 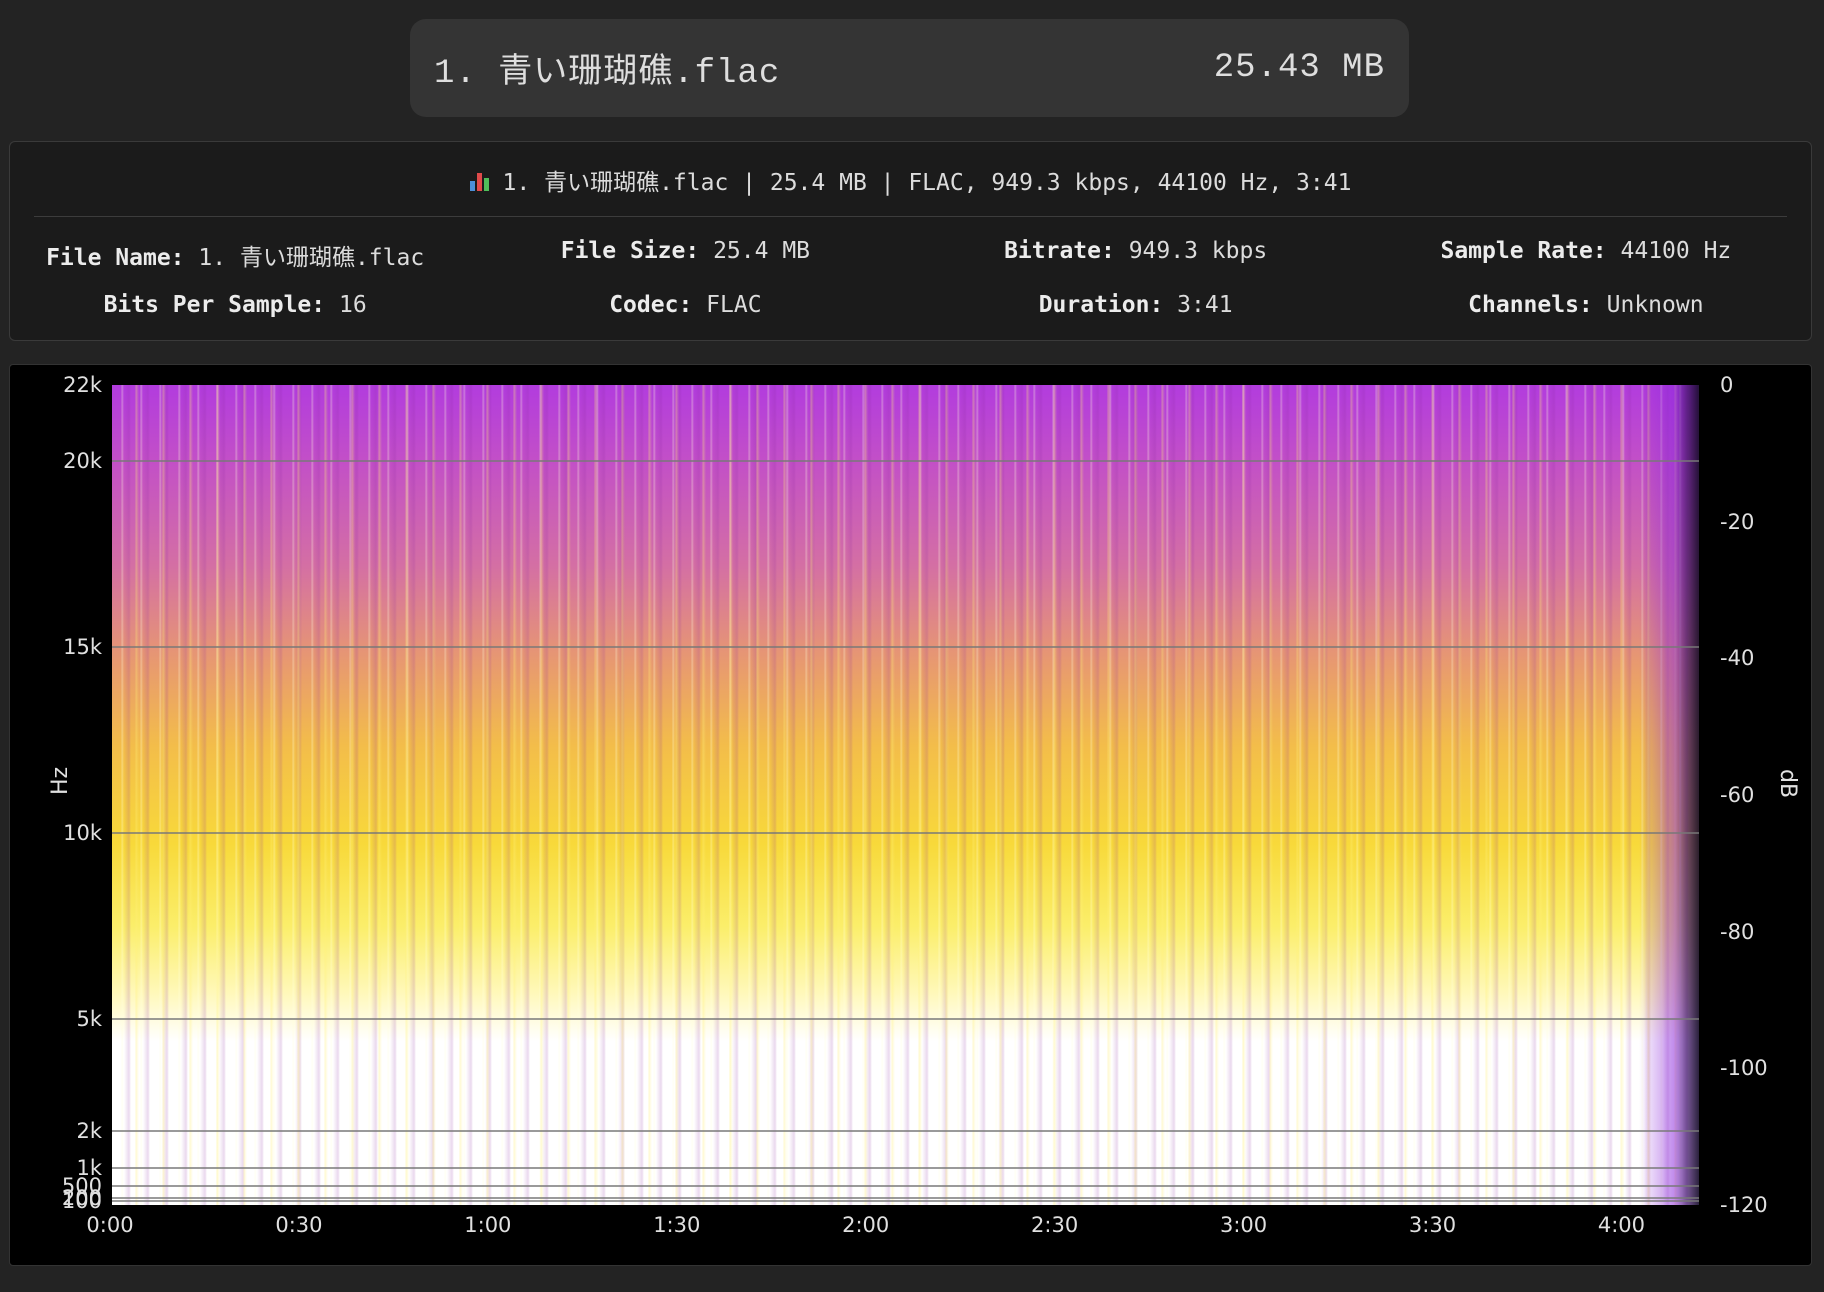 I want to click on db-tick-label: -60, so click(x=1737, y=795).